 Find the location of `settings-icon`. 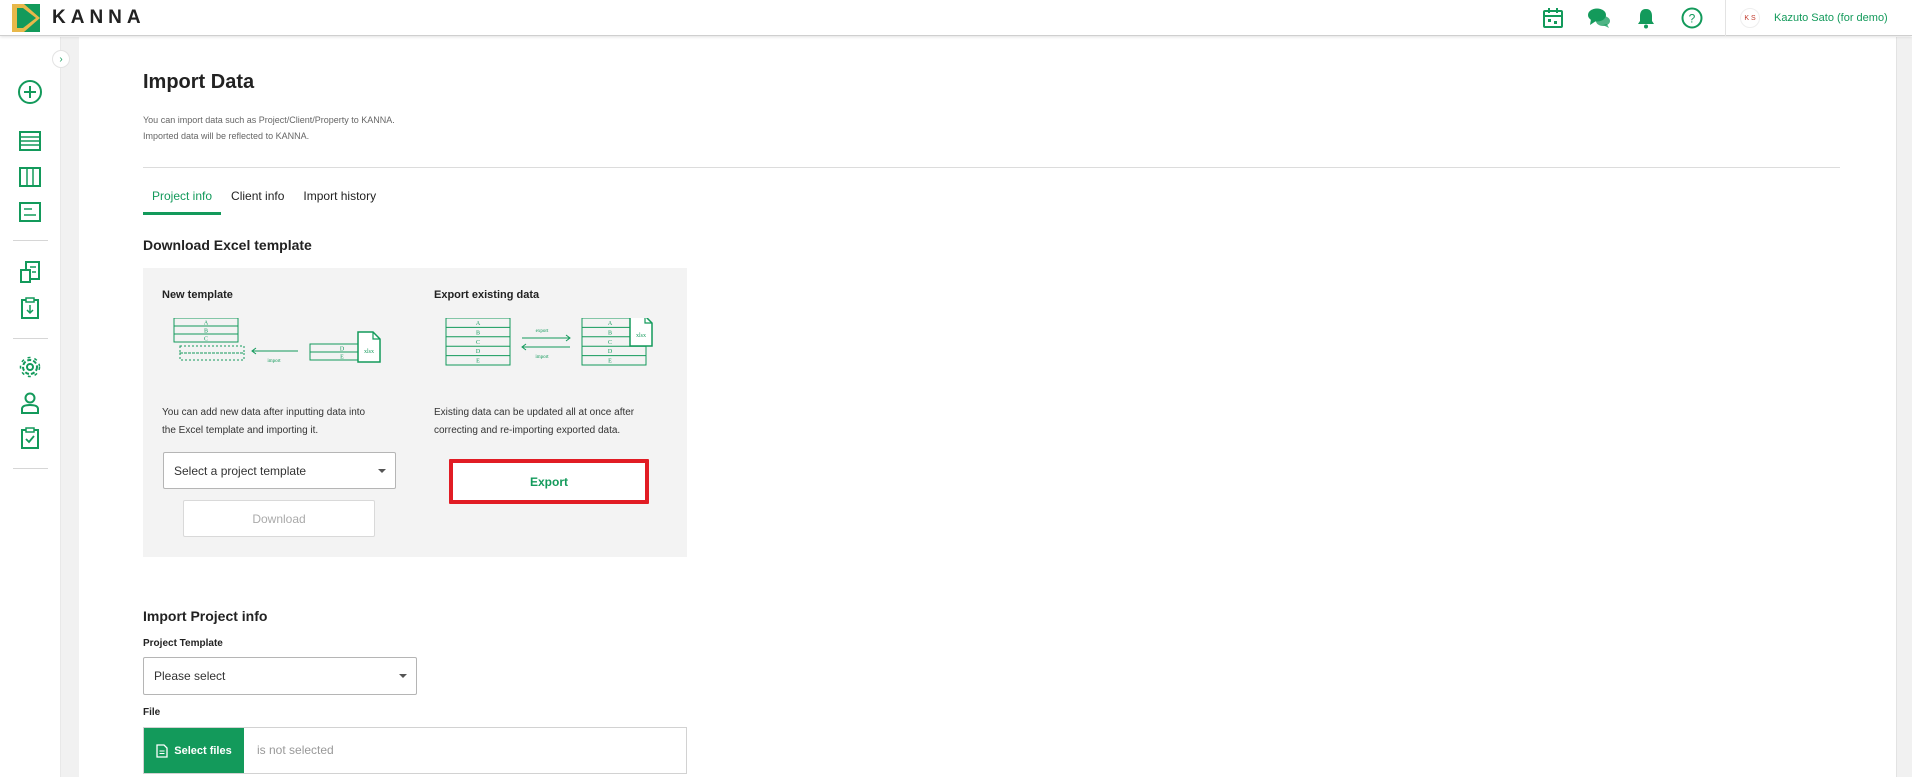

settings-icon is located at coordinates (30, 367).